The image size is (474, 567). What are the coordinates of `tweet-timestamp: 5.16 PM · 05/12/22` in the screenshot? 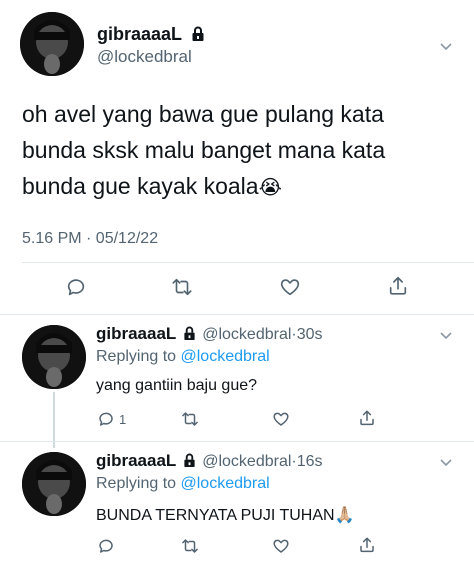 It's located at (90, 239).